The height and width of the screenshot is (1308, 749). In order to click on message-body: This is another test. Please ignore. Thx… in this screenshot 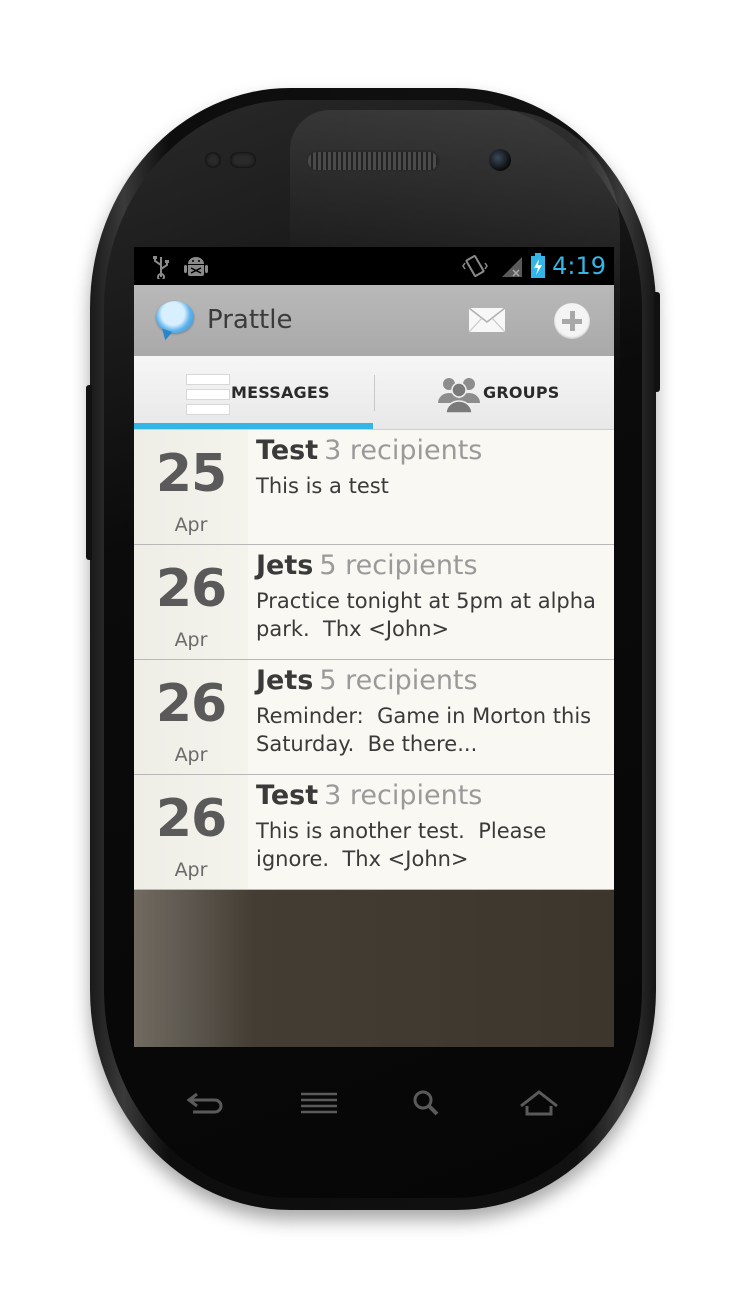, I will do `click(405, 845)`.